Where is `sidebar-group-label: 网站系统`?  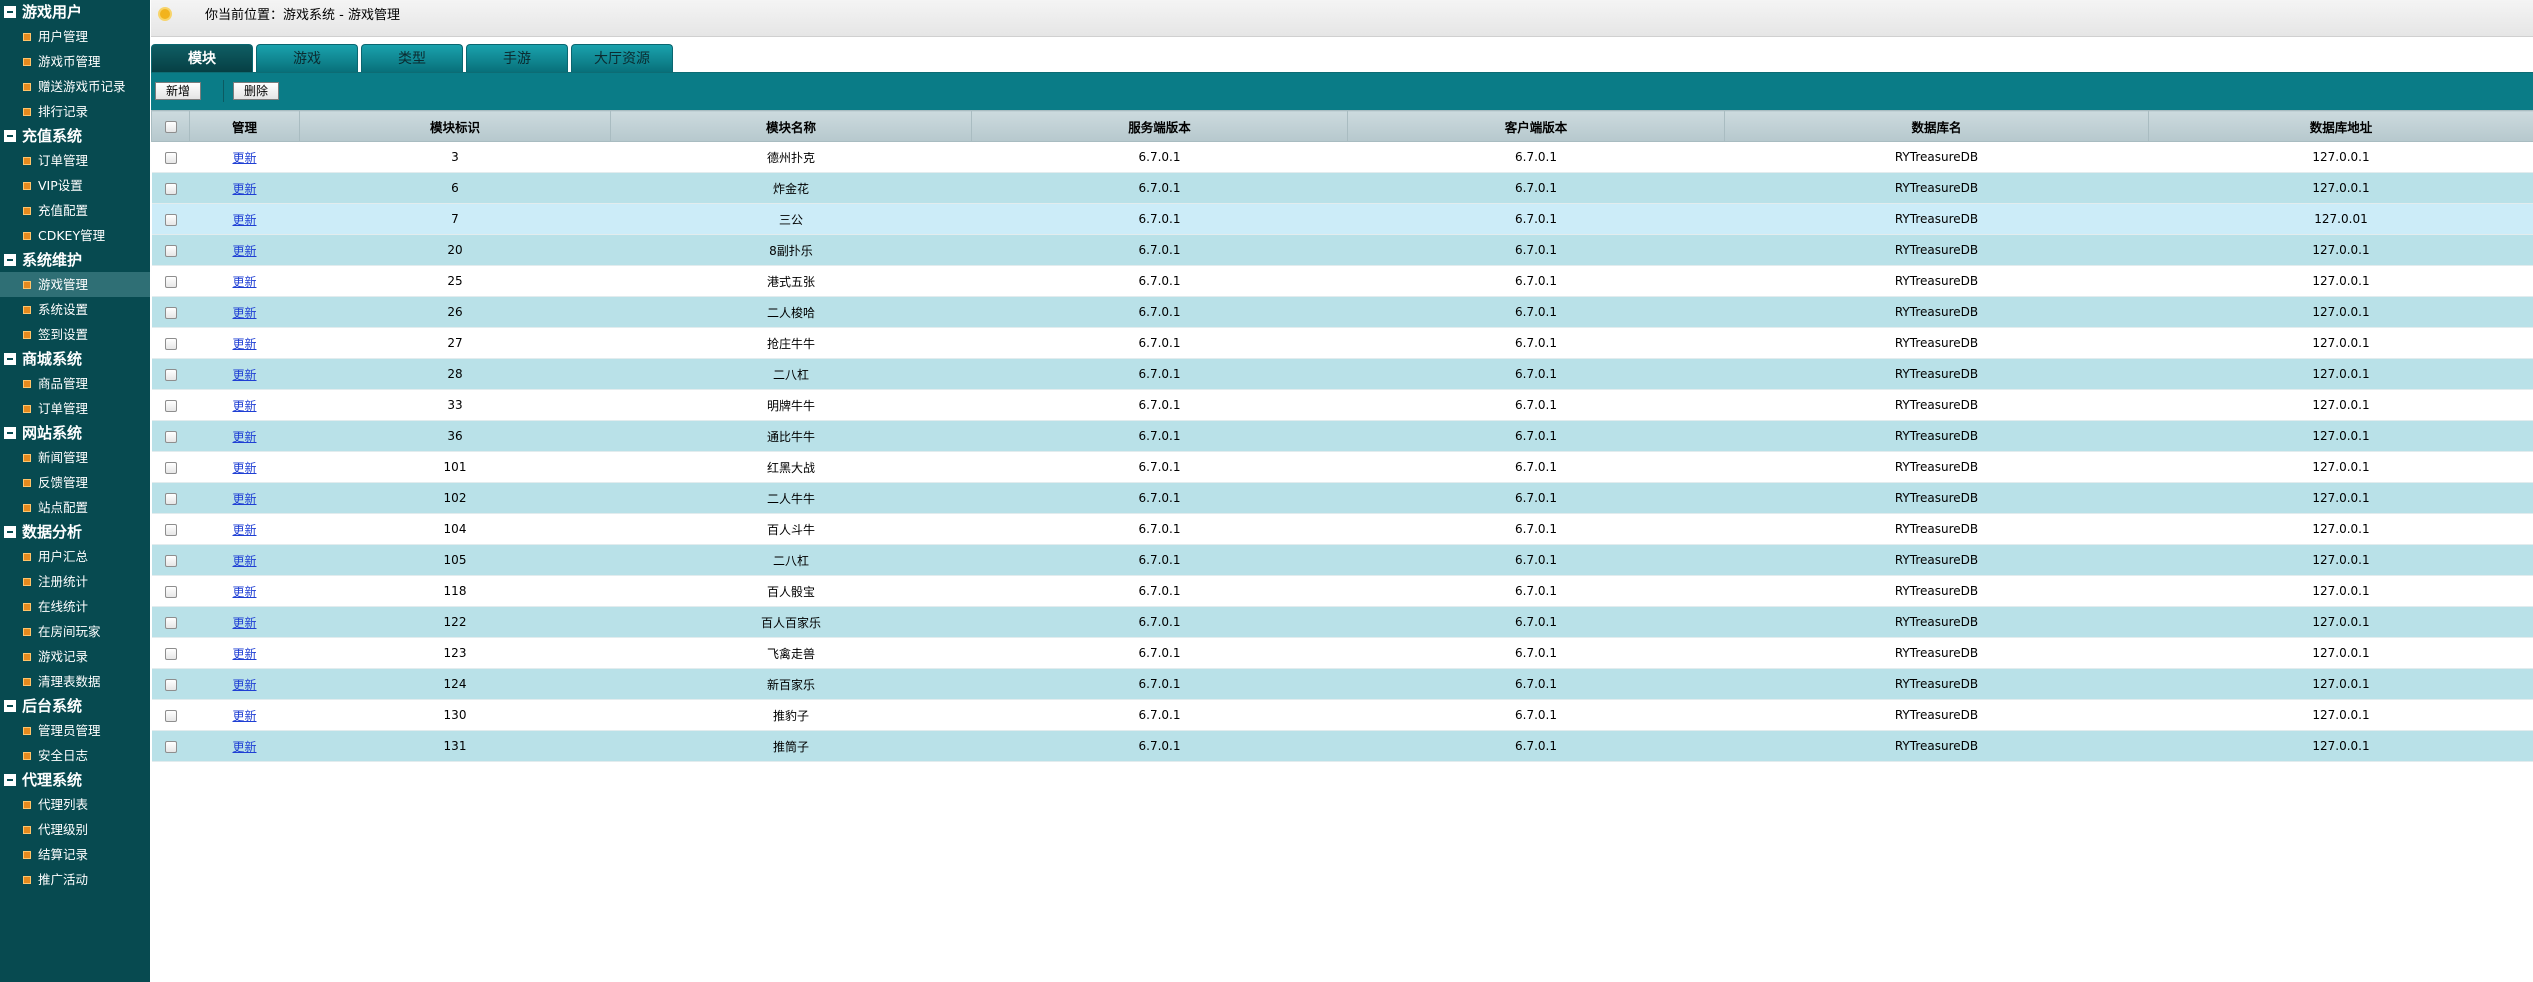 sidebar-group-label: 网站系统 is located at coordinates (52, 433).